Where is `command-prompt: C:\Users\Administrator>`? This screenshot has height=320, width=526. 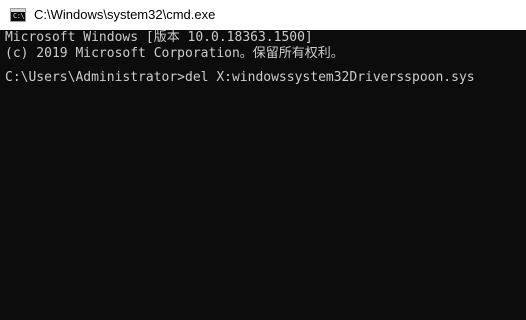
command-prompt: C:\Users\Administrator> is located at coordinates (95, 77).